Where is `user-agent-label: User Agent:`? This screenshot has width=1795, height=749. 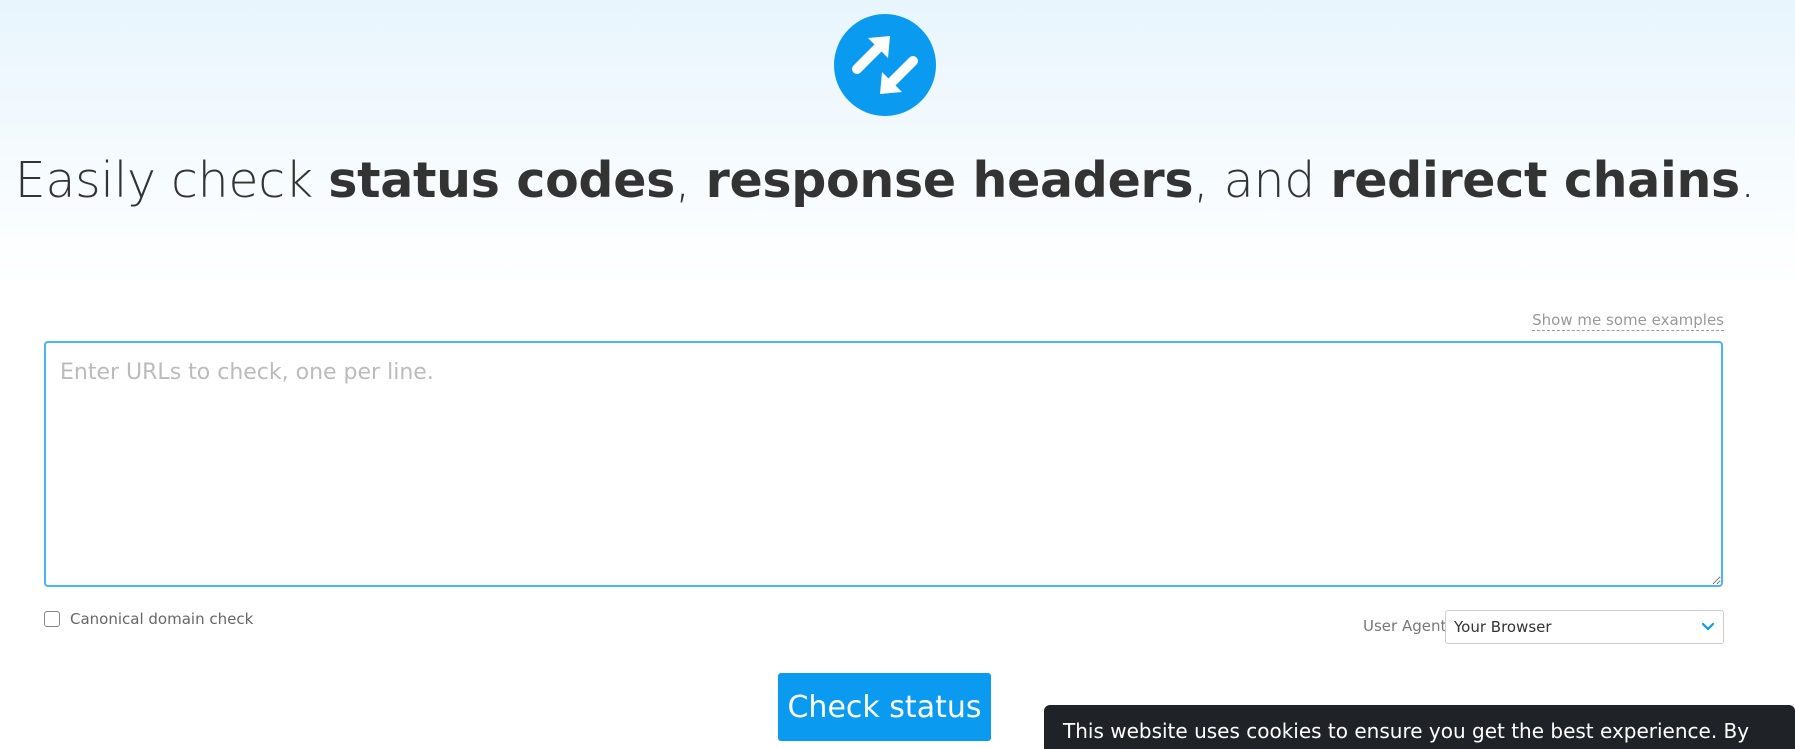 user-agent-label: User Agent: is located at coordinates (1407, 626).